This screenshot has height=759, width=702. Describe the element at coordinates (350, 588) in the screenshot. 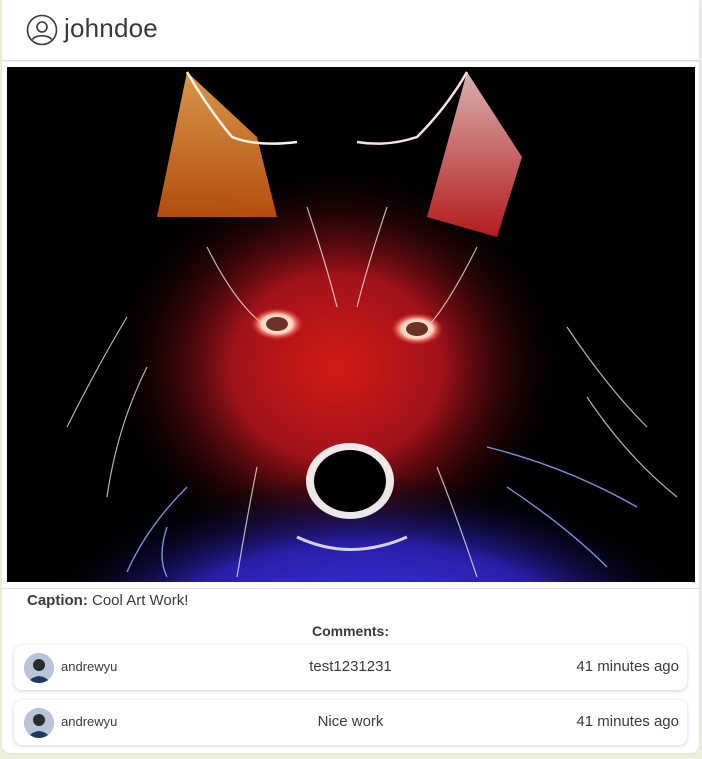

I see `divider` at that location.